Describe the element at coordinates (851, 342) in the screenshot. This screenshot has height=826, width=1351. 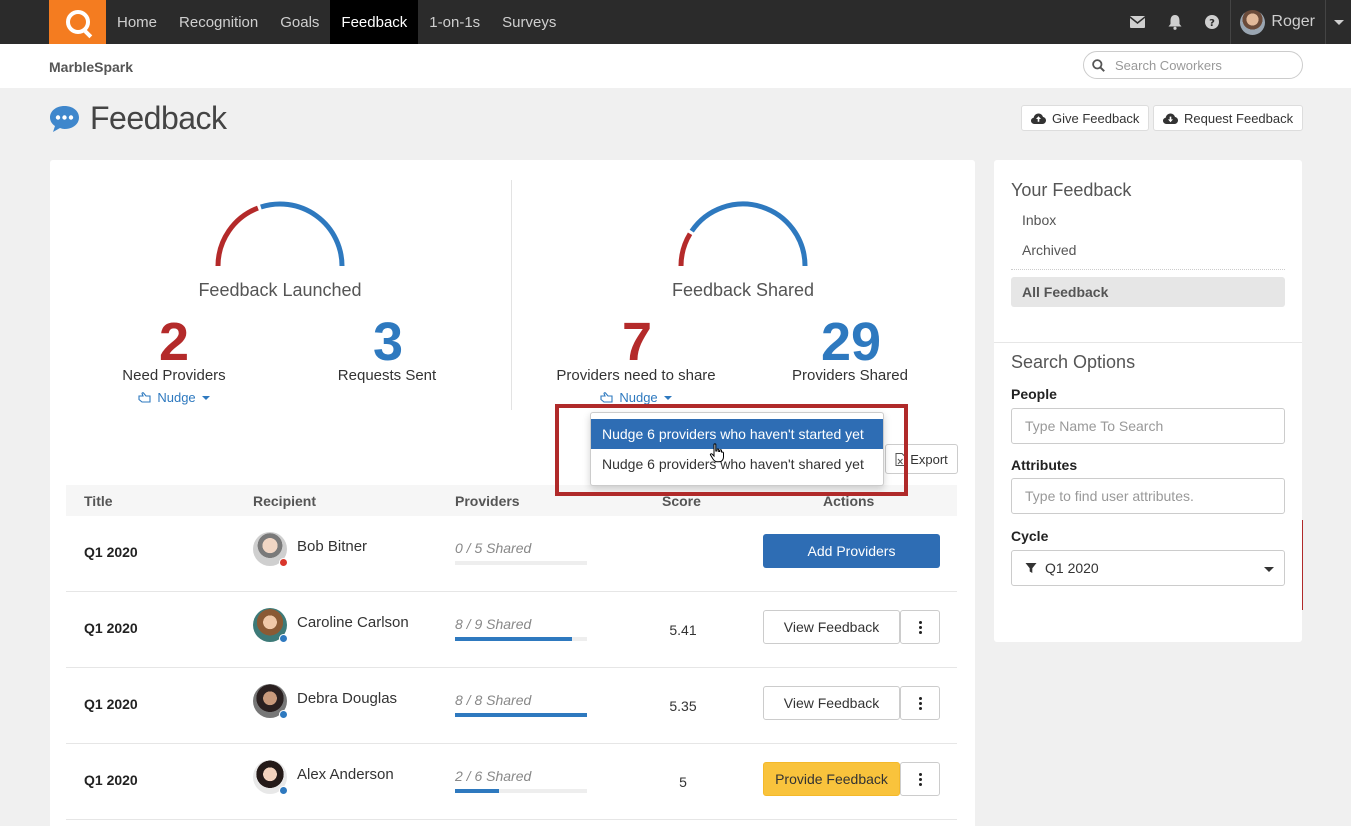
I see `providers-shared-count: 29` at that location.